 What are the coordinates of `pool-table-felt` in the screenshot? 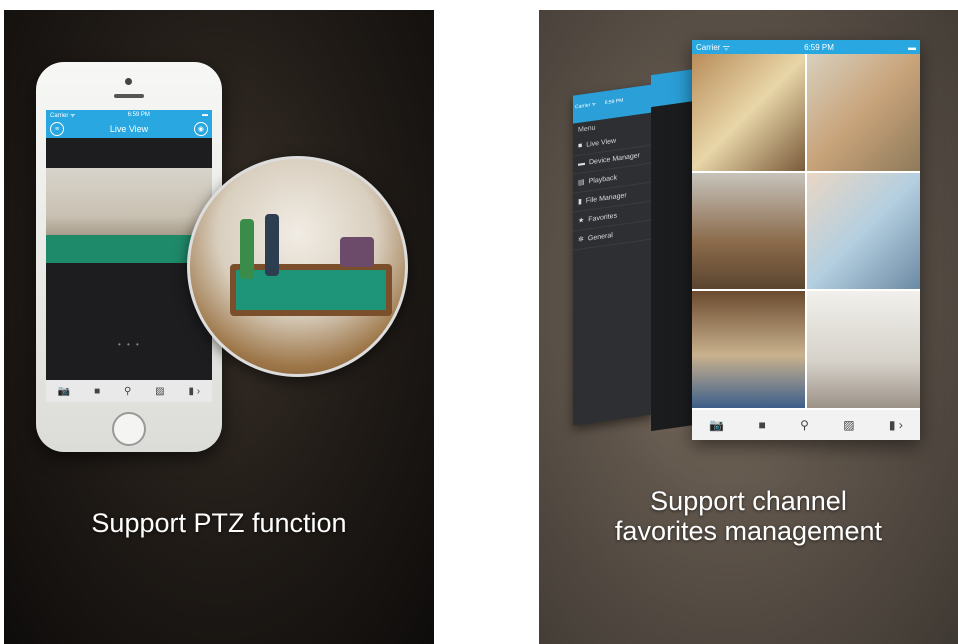 It's located at (311, 290).